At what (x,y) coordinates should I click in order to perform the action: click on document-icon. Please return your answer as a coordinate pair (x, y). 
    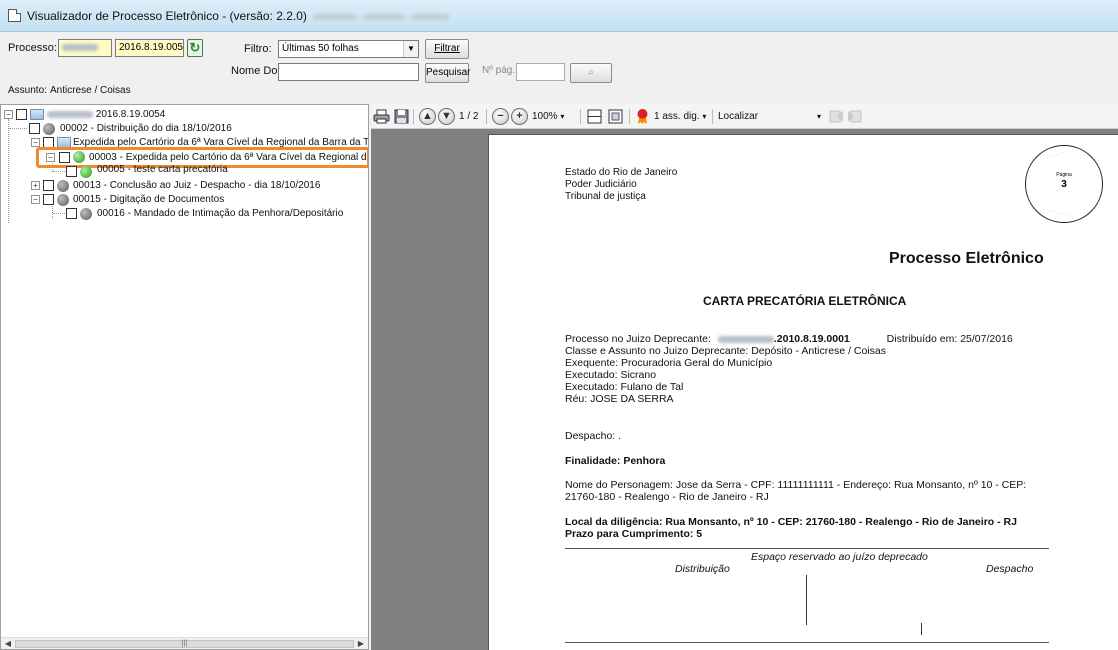
    Looking at the image, I should click on (14, 15).